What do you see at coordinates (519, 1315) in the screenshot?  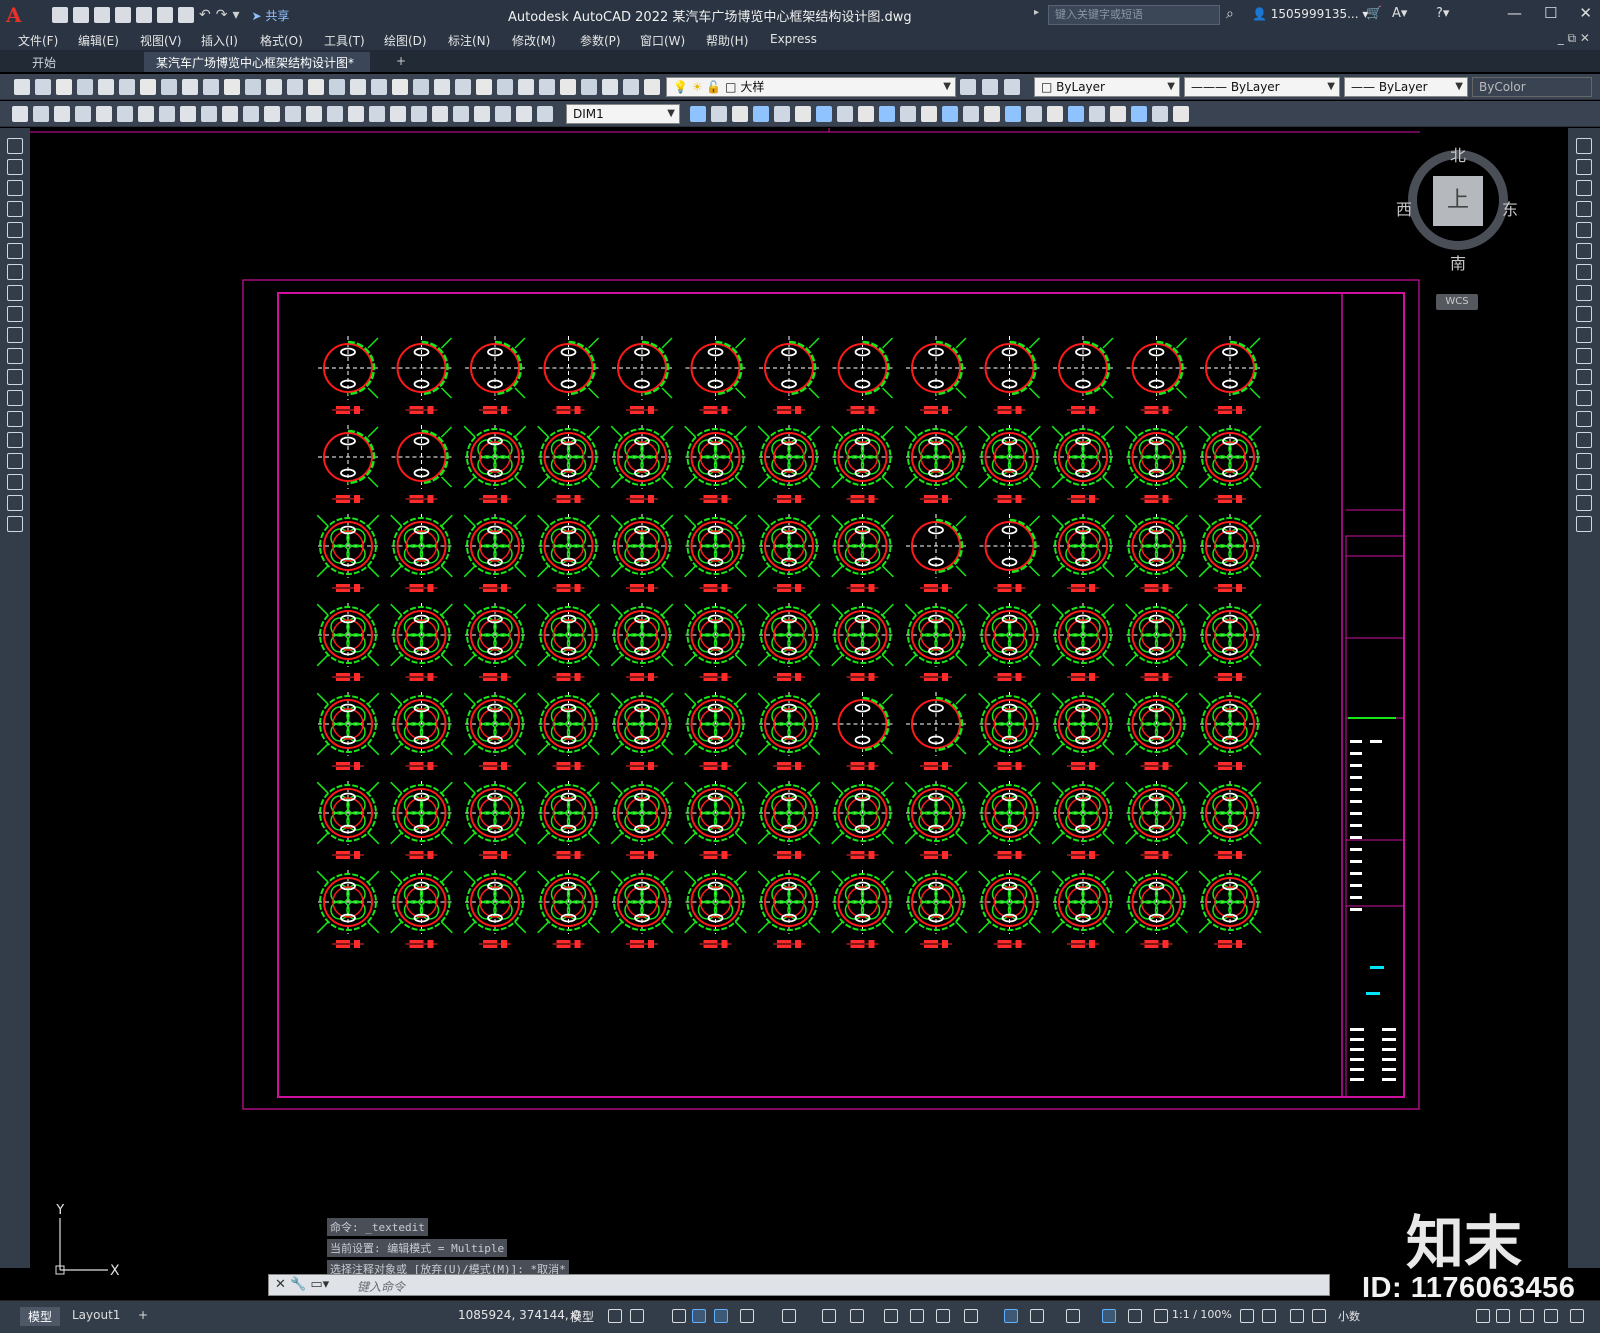 I see `coordinate-readout: 1085924, 374144, 0` at bounding box center [519, 1315].